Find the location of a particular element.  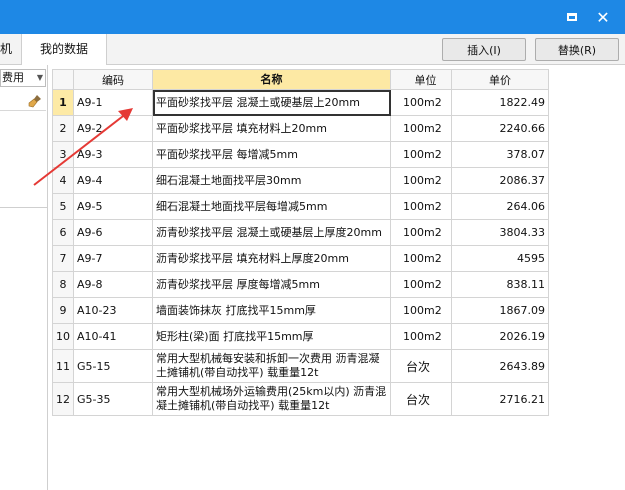

row-index: 9 is located at coordinates (63, 310).